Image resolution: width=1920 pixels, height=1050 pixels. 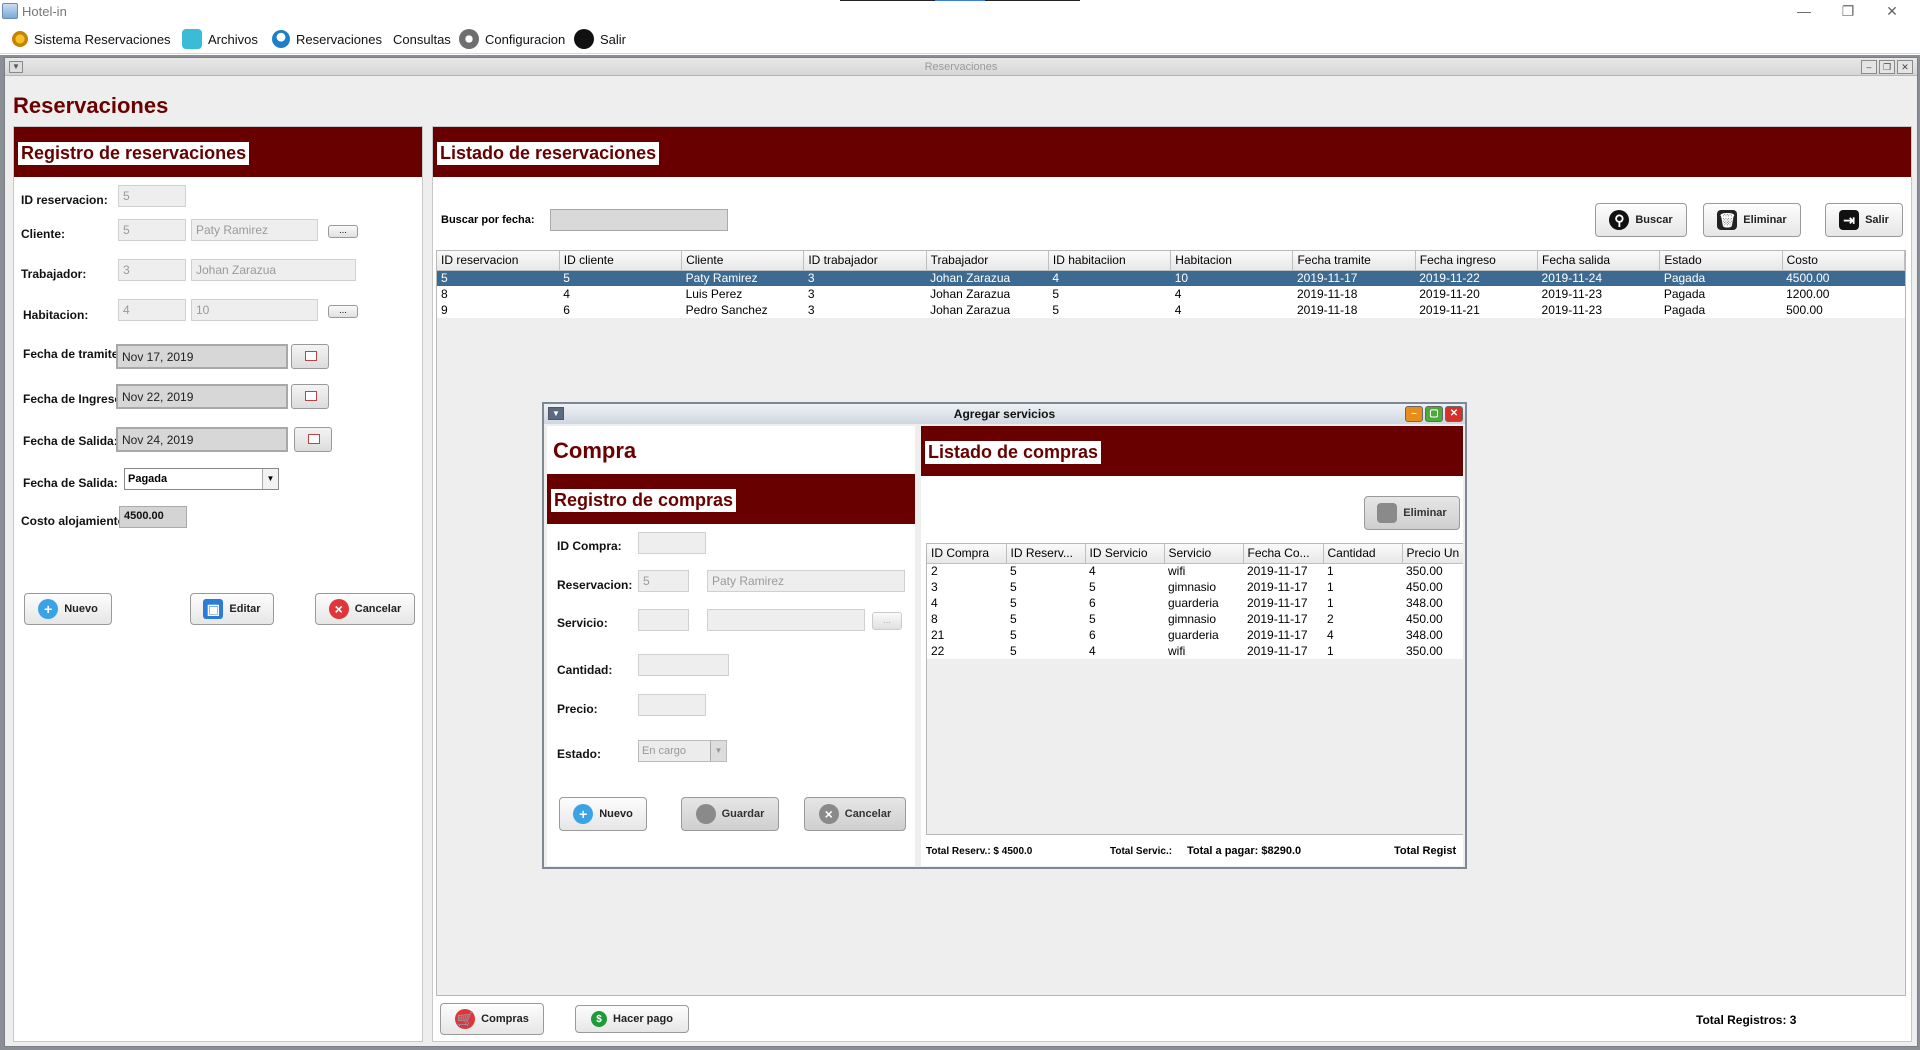 What do you see at coordinates (1195, 619) in the screenshot?
I see `table-row: 8 5 5 gimnasio 2019-11-17 2 450.00` at bounding box center [1195, 619].